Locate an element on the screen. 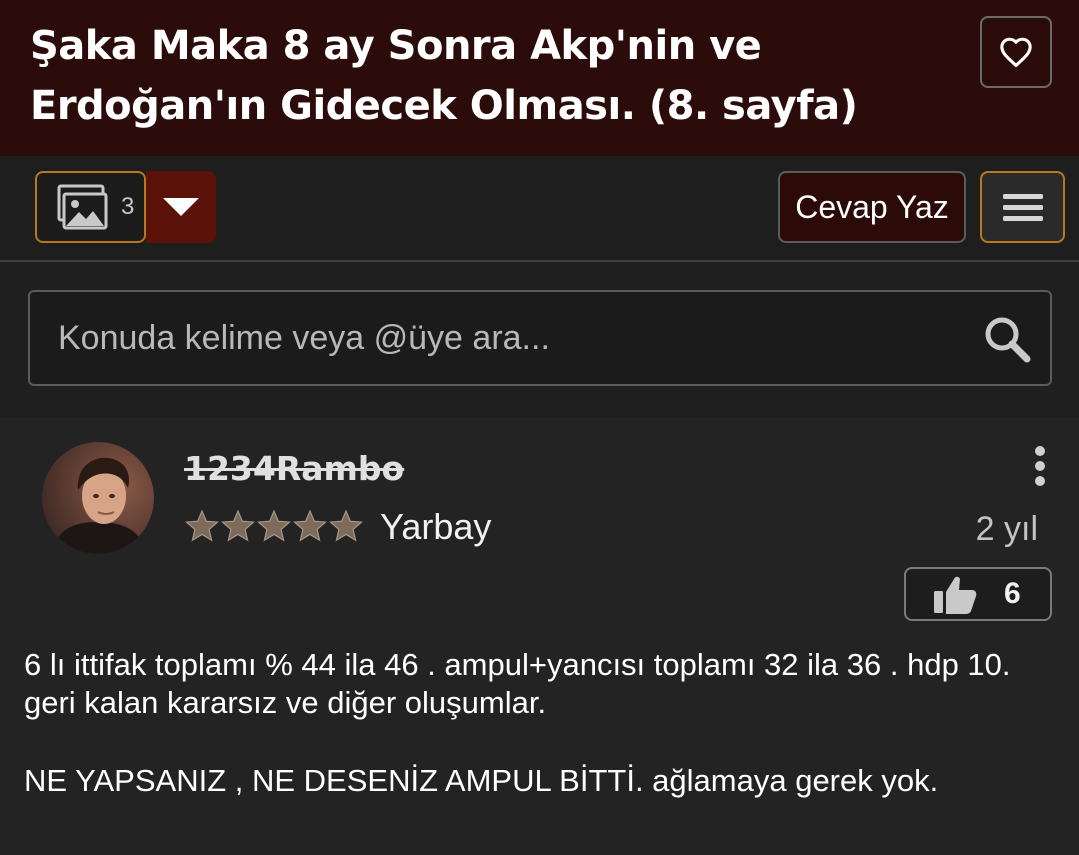 The height and width of the screenshot is (855, 1079). avatar is located at coordinates (98, 498).